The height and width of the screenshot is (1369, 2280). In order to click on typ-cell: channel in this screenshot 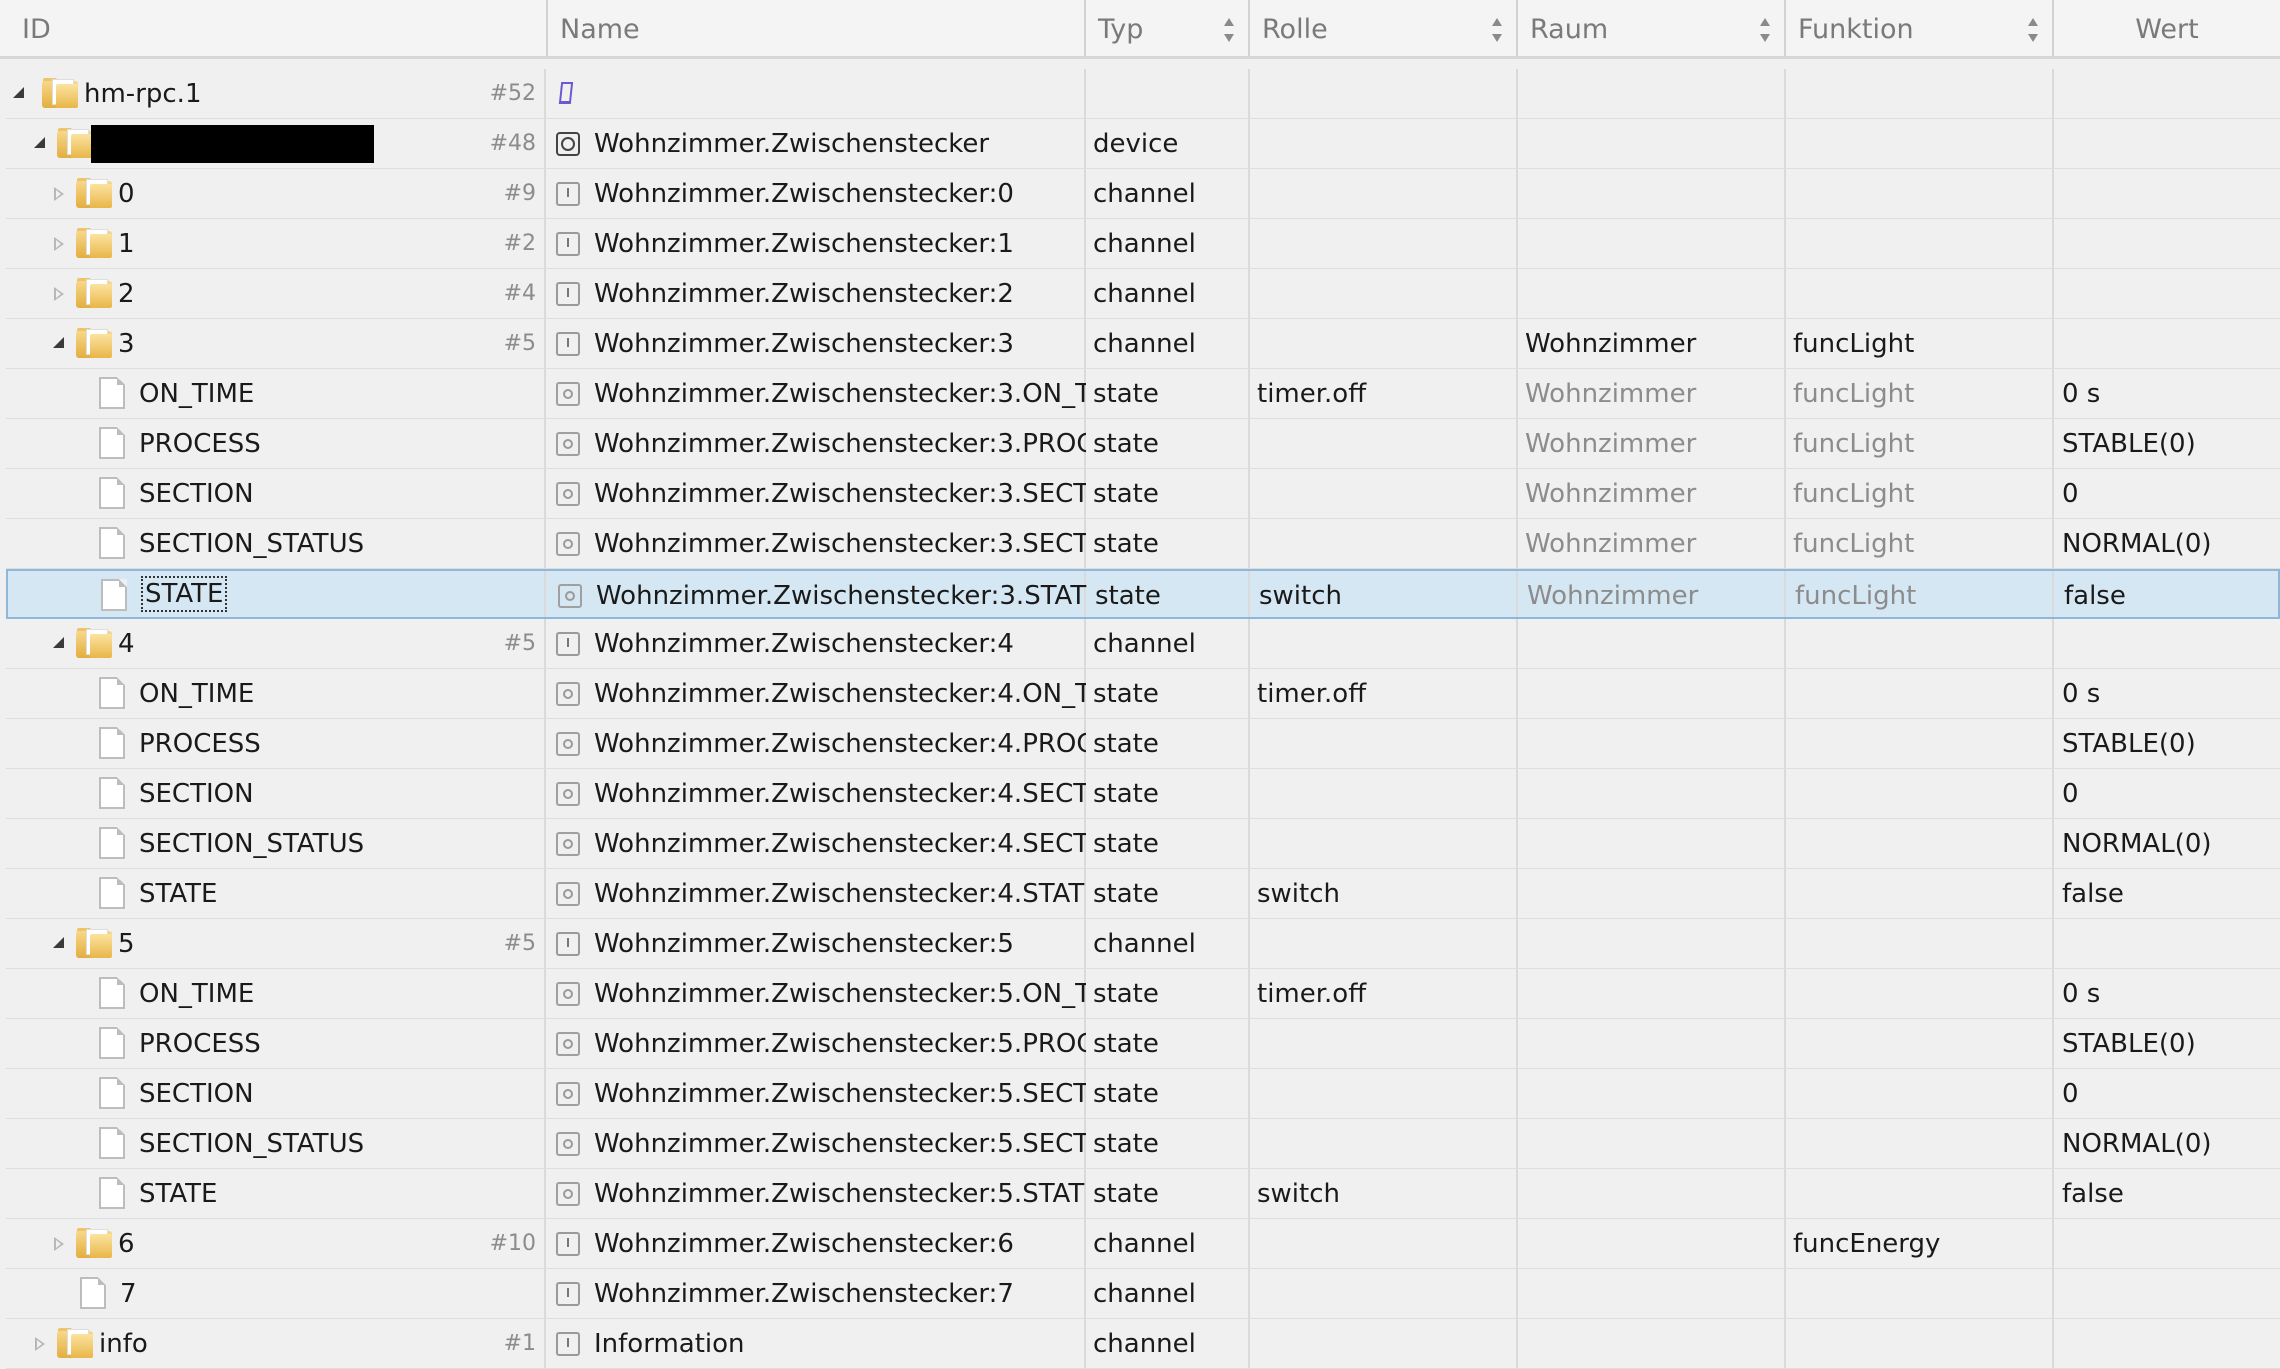, I will do `click(1144, 944)`.